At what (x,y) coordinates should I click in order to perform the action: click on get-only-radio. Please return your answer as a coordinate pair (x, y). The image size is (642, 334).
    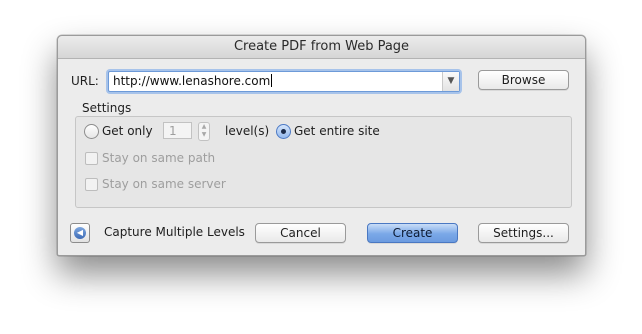
    Looking at the image, I should click on (91, 131).